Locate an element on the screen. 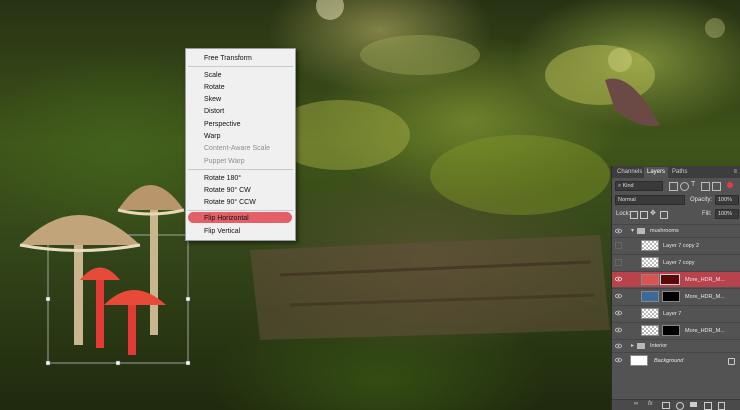 The image size is (740, 410). filter-shape-icon is located at coordinates (705, 186).